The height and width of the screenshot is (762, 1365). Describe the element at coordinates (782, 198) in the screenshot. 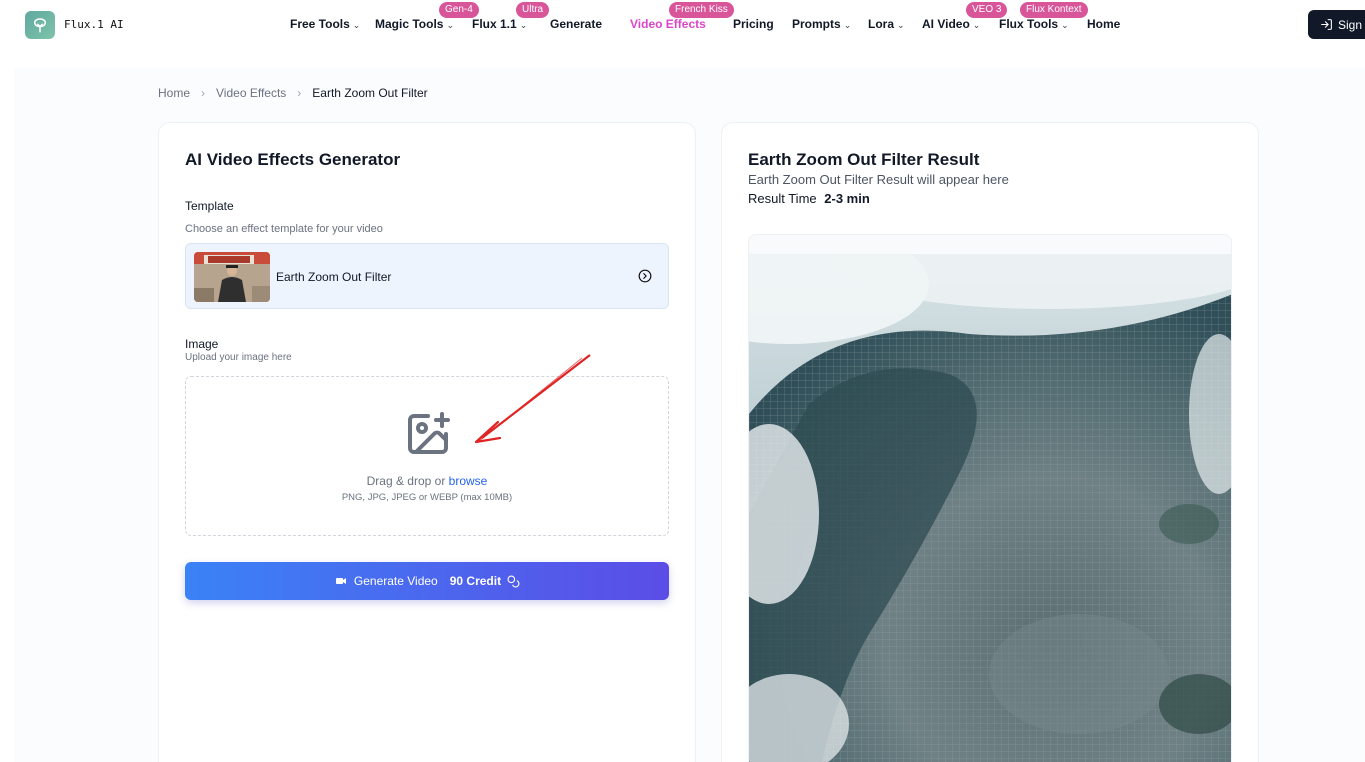

I see `result-time-label: Result Time` at that location.